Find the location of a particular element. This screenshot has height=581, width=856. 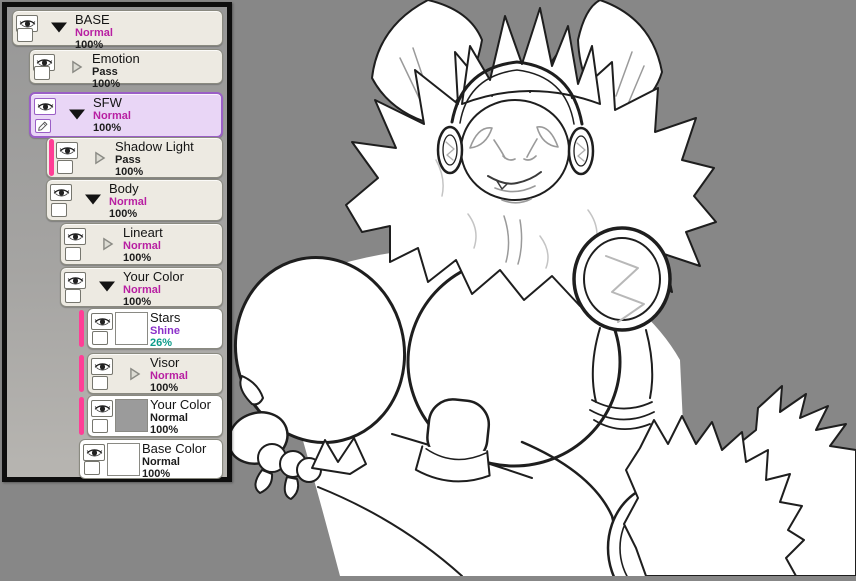

layer-name: Shadow Light is located at coordinates (154, 146).